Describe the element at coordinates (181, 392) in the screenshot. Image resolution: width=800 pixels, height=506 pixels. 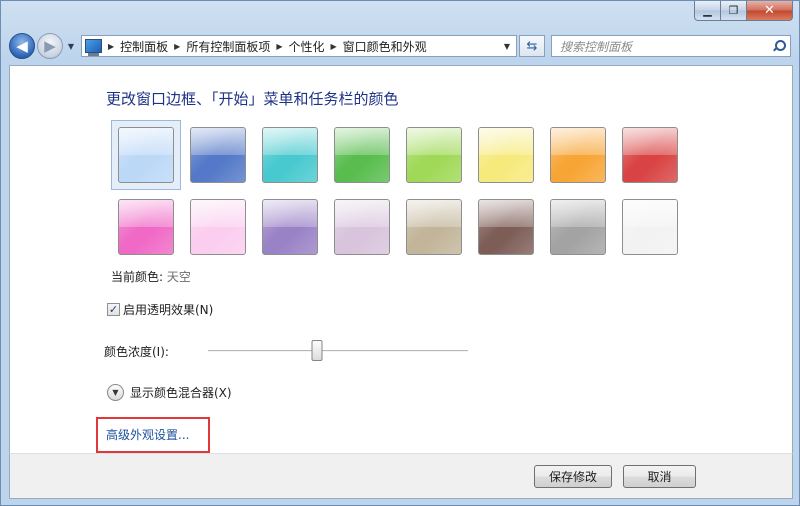
I see `color-mixer-label: 显示颜色混合器(X)` at that location.